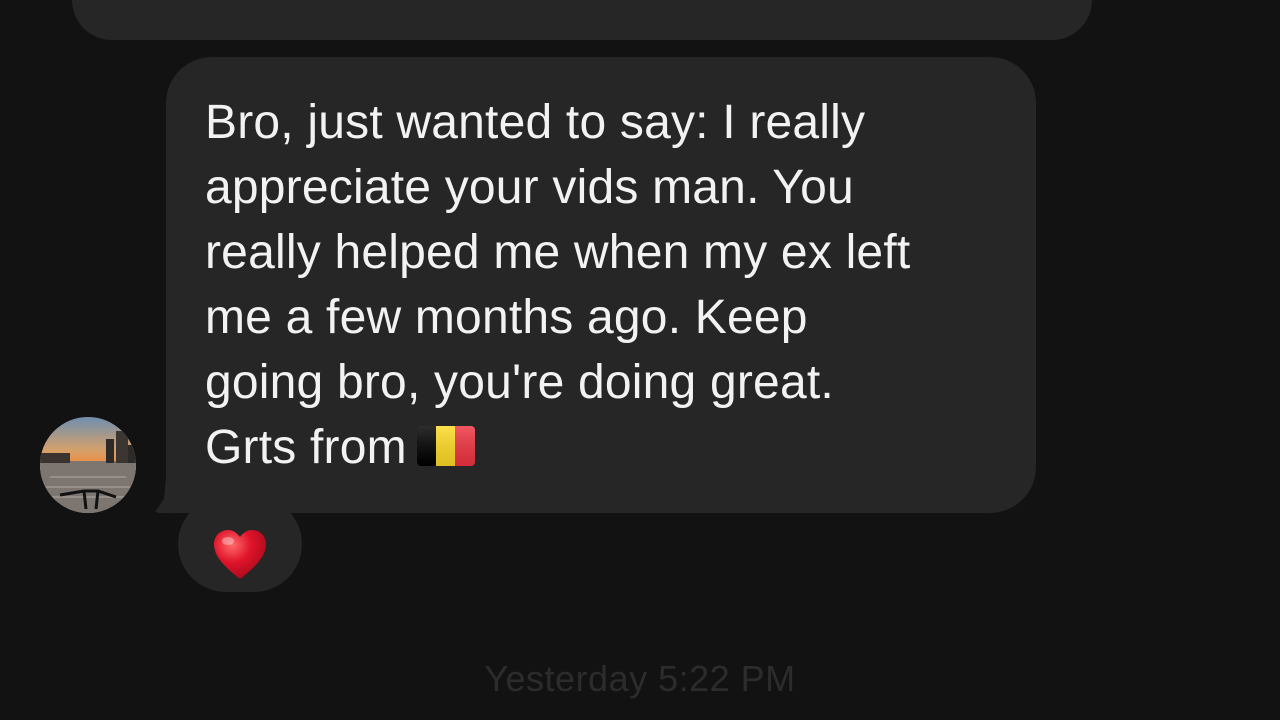 Image resolution: width=1280 pixels, height=720 pixels. Describe the element at coordinates (506, 317) in the screenshot. I see `message-line: me a few months ago. Keep` at that location.